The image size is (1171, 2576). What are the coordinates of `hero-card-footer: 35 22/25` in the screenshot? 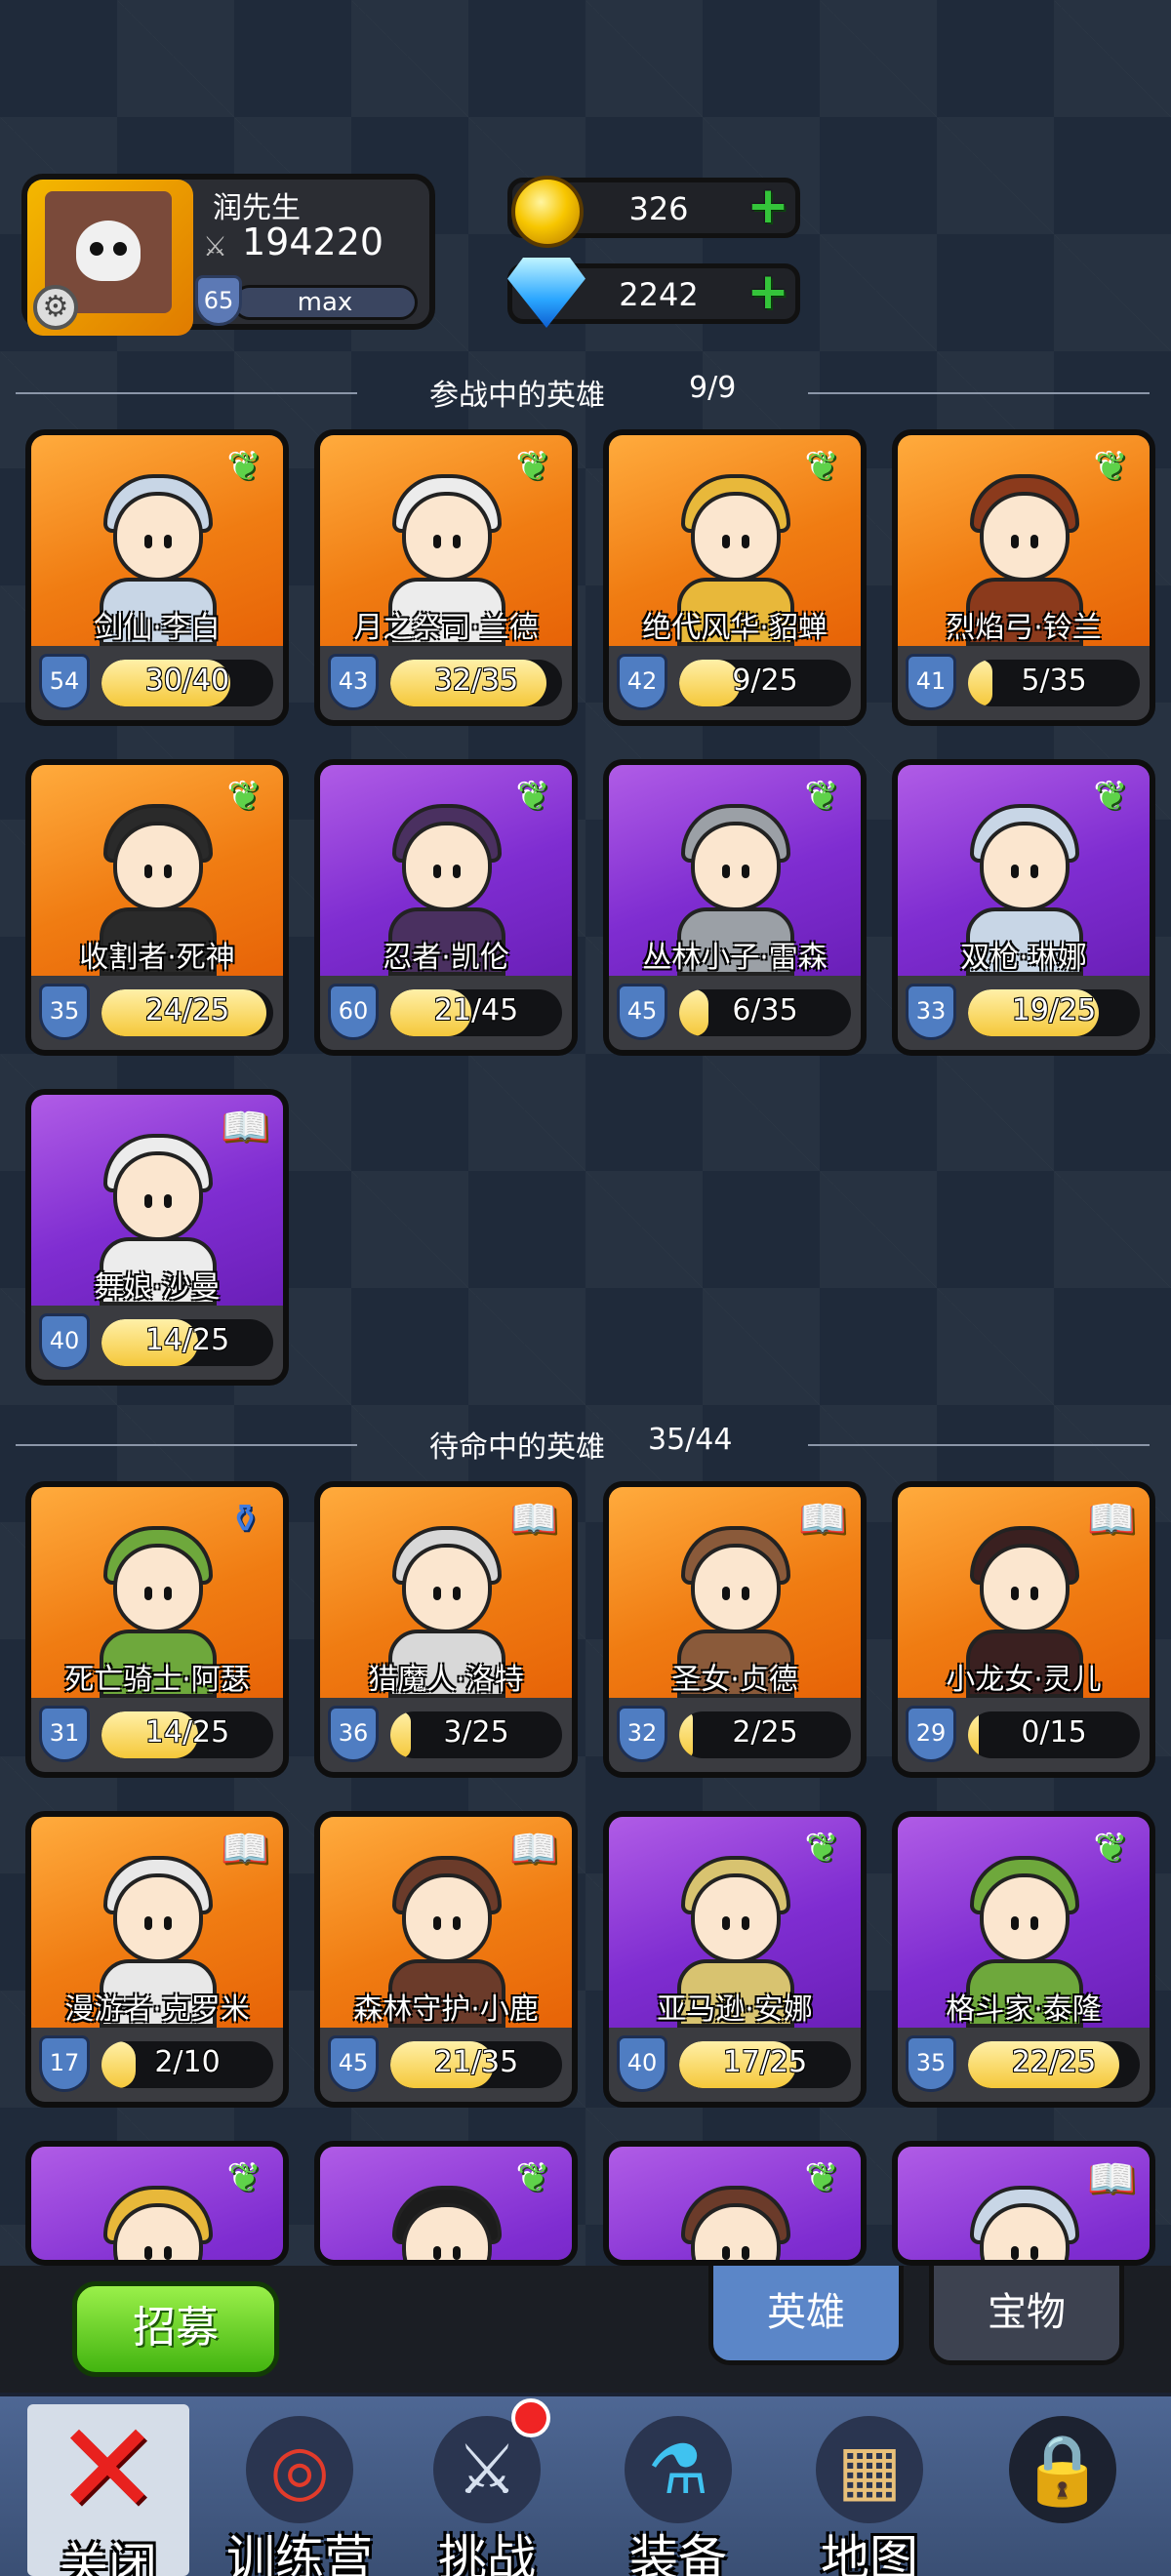 It's located at (1024, 2065).